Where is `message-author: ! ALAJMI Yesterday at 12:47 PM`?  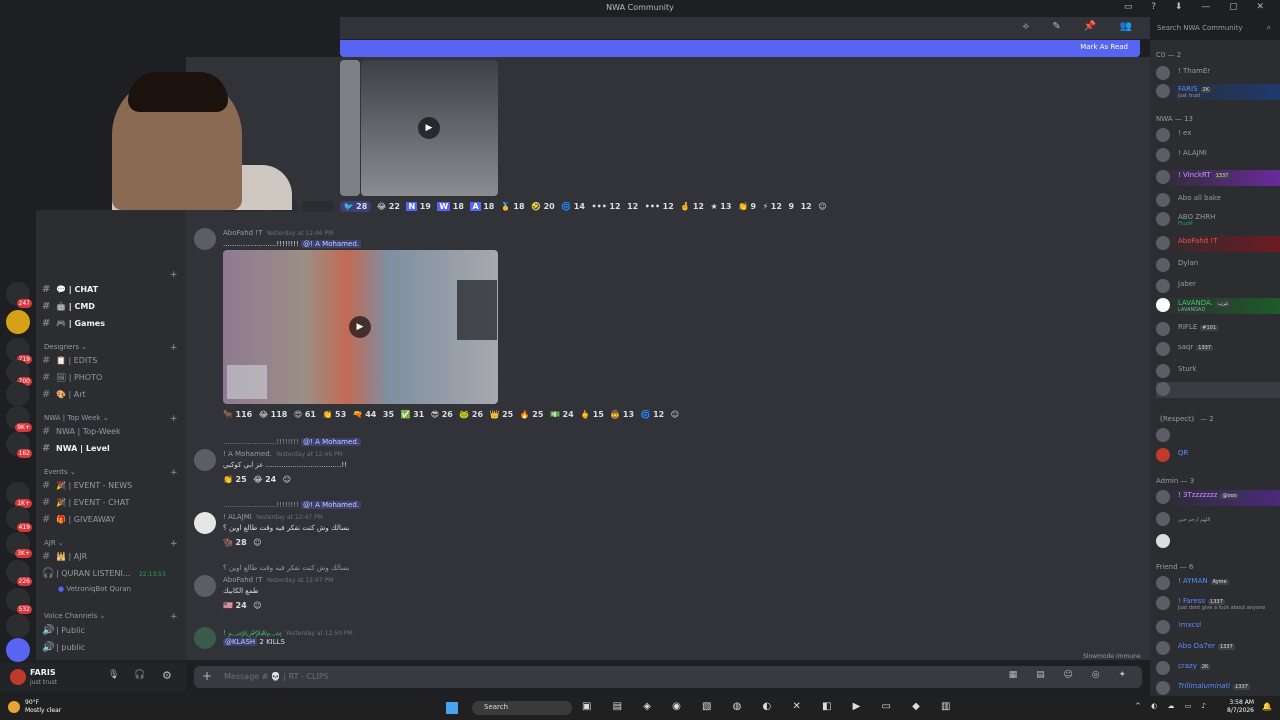
message-author: ! ALAJMI Yesterday at 12:47 PM is located at coordinates (273, 517).